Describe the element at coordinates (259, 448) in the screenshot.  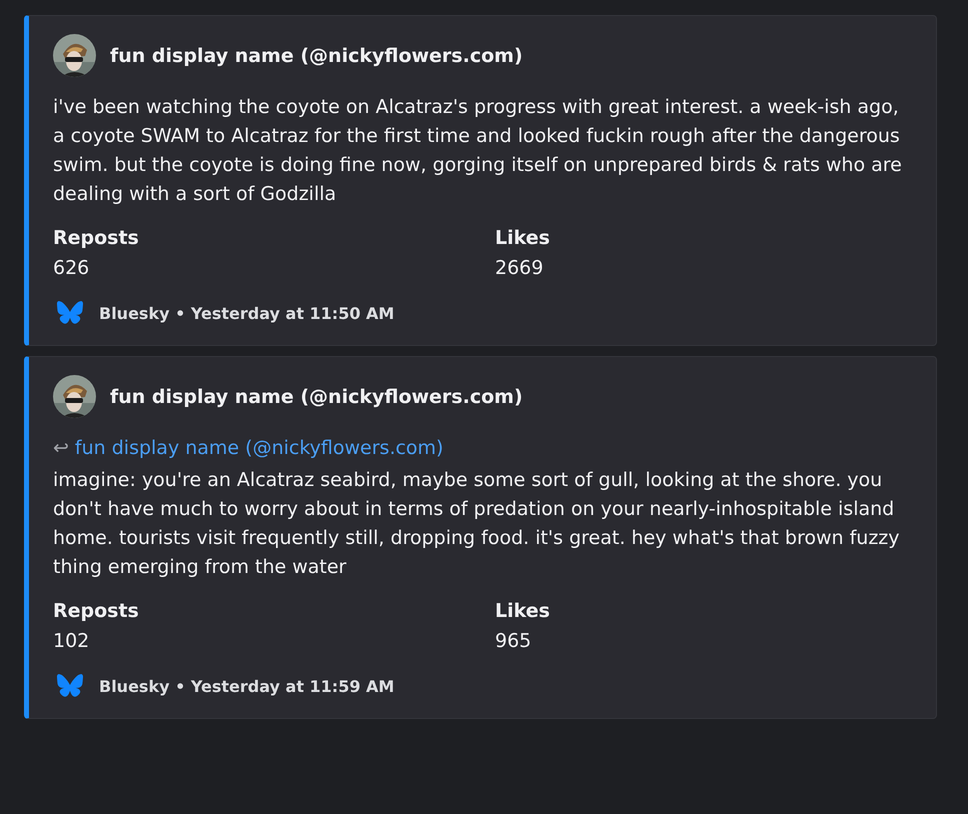
I see `reply-link: fun display name (@nickyflowers.com)` at that location.